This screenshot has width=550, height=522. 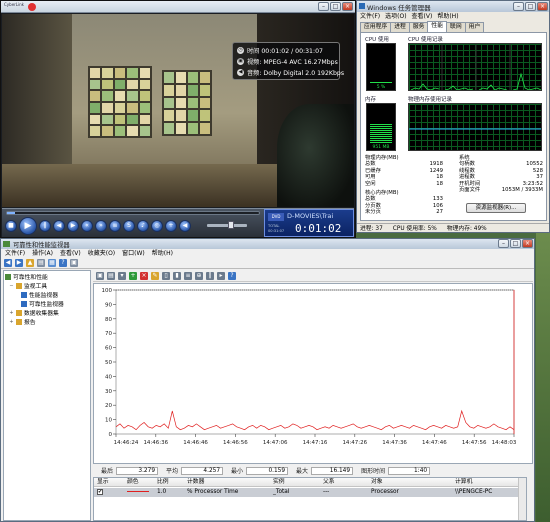 I want to click on tab-performance: 性能, so click(x=437, y=26).